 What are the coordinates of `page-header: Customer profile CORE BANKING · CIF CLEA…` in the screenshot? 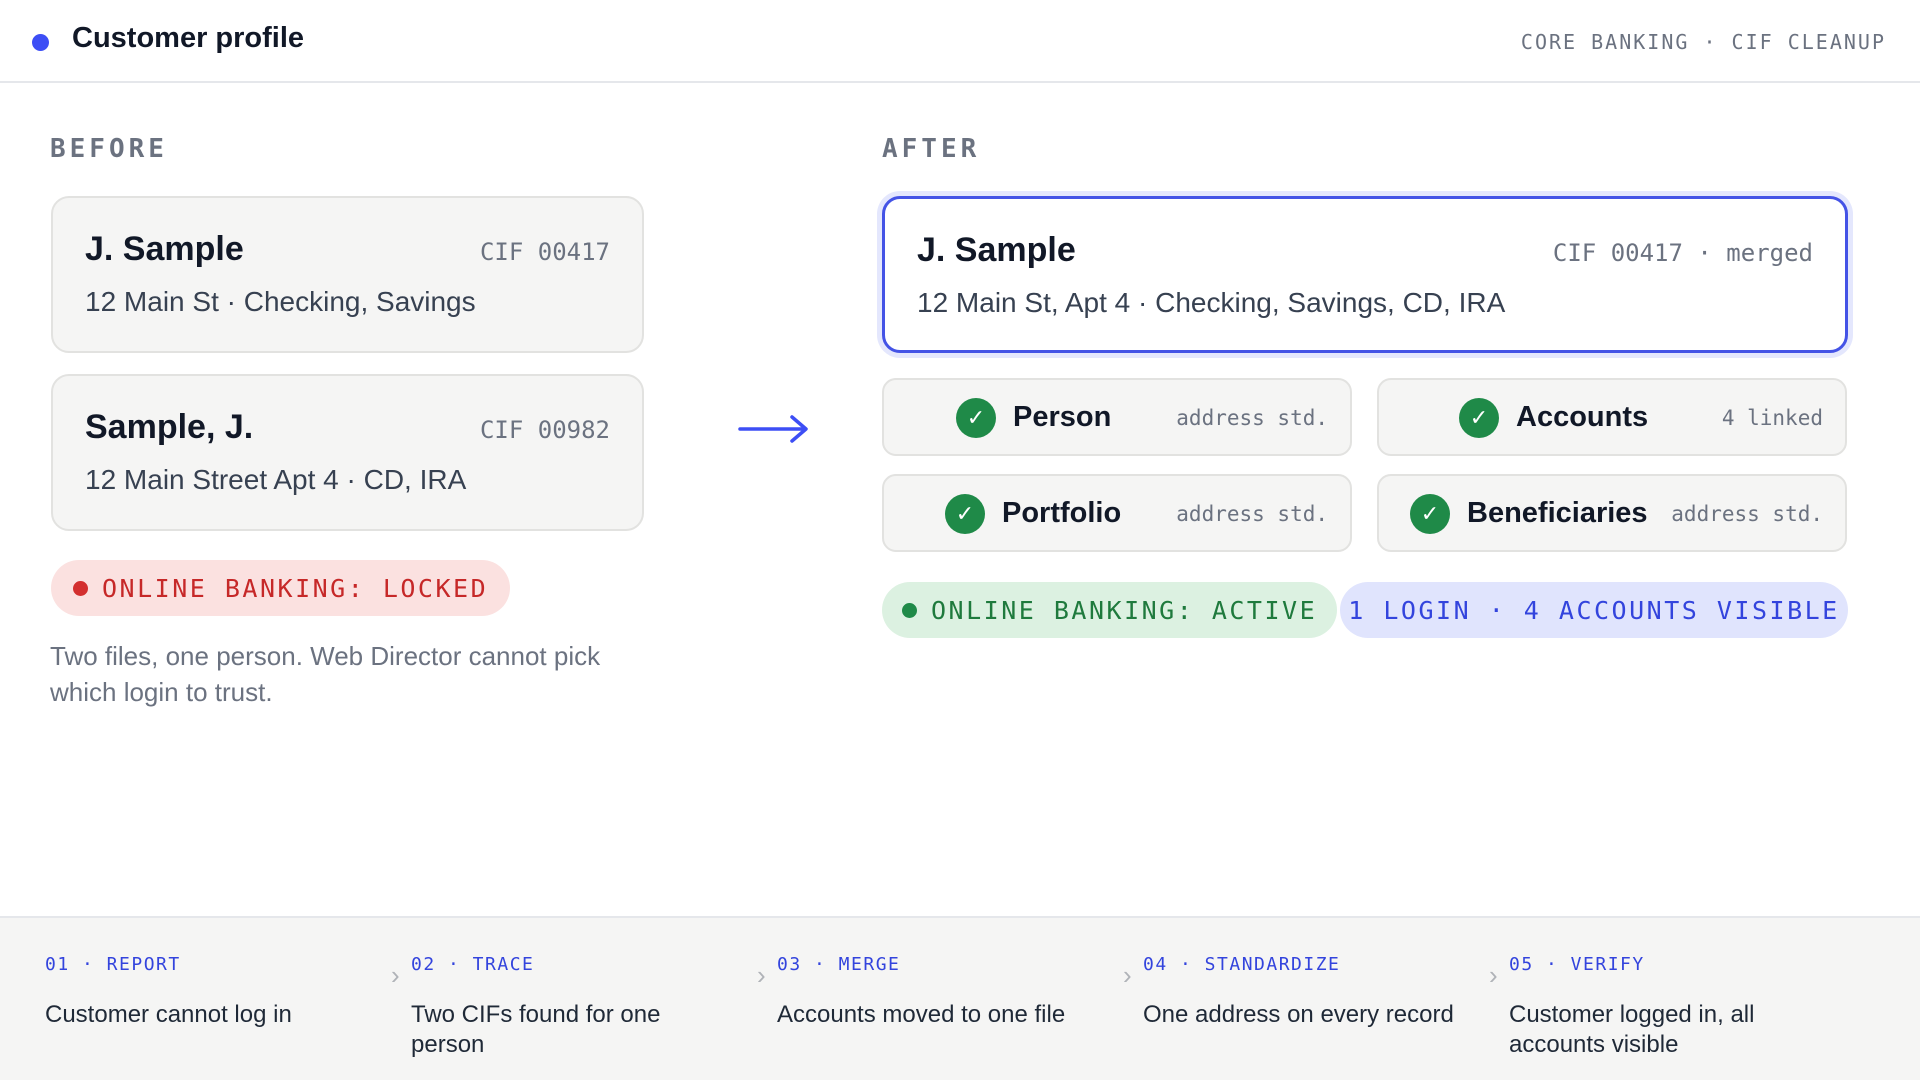 It's located at (960, 41).